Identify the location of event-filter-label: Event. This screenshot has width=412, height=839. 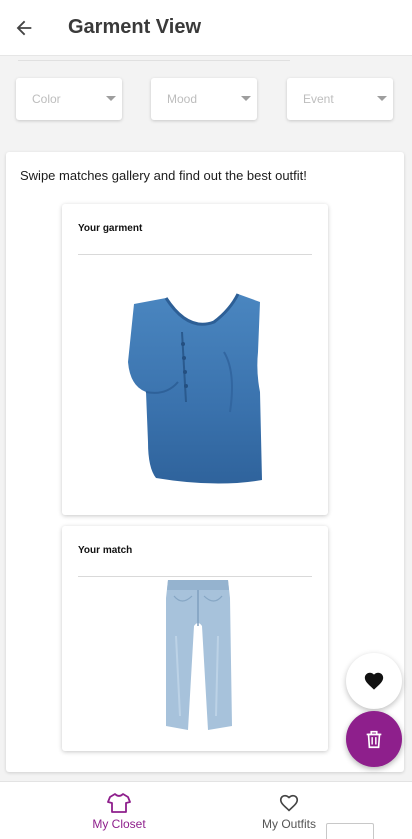
(318, 99).